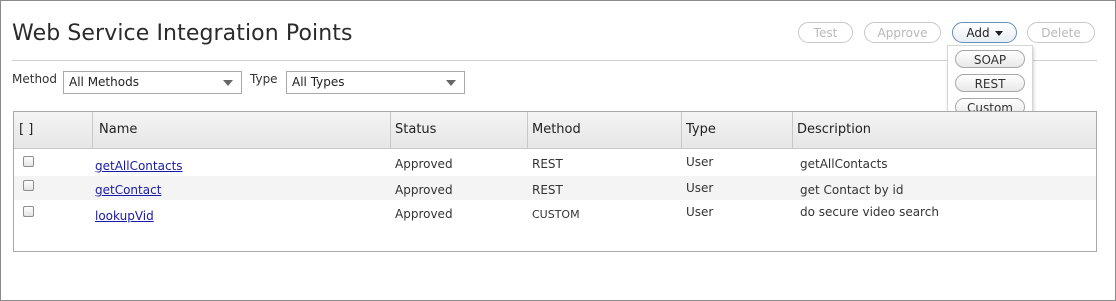  What do you see at coordinates (124, 216) in the screenshot?
I see `row-name-link: lookupVid` at bounding box center [124, 216].